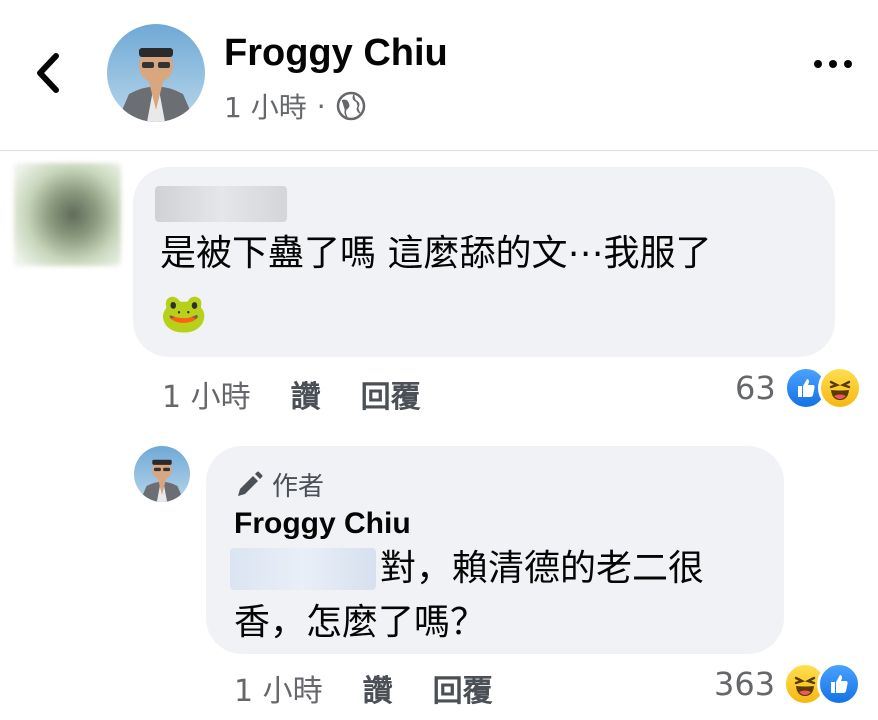 The image size is (878, 720). I want to click on comment-time: 1 小時, so click(206, 394).